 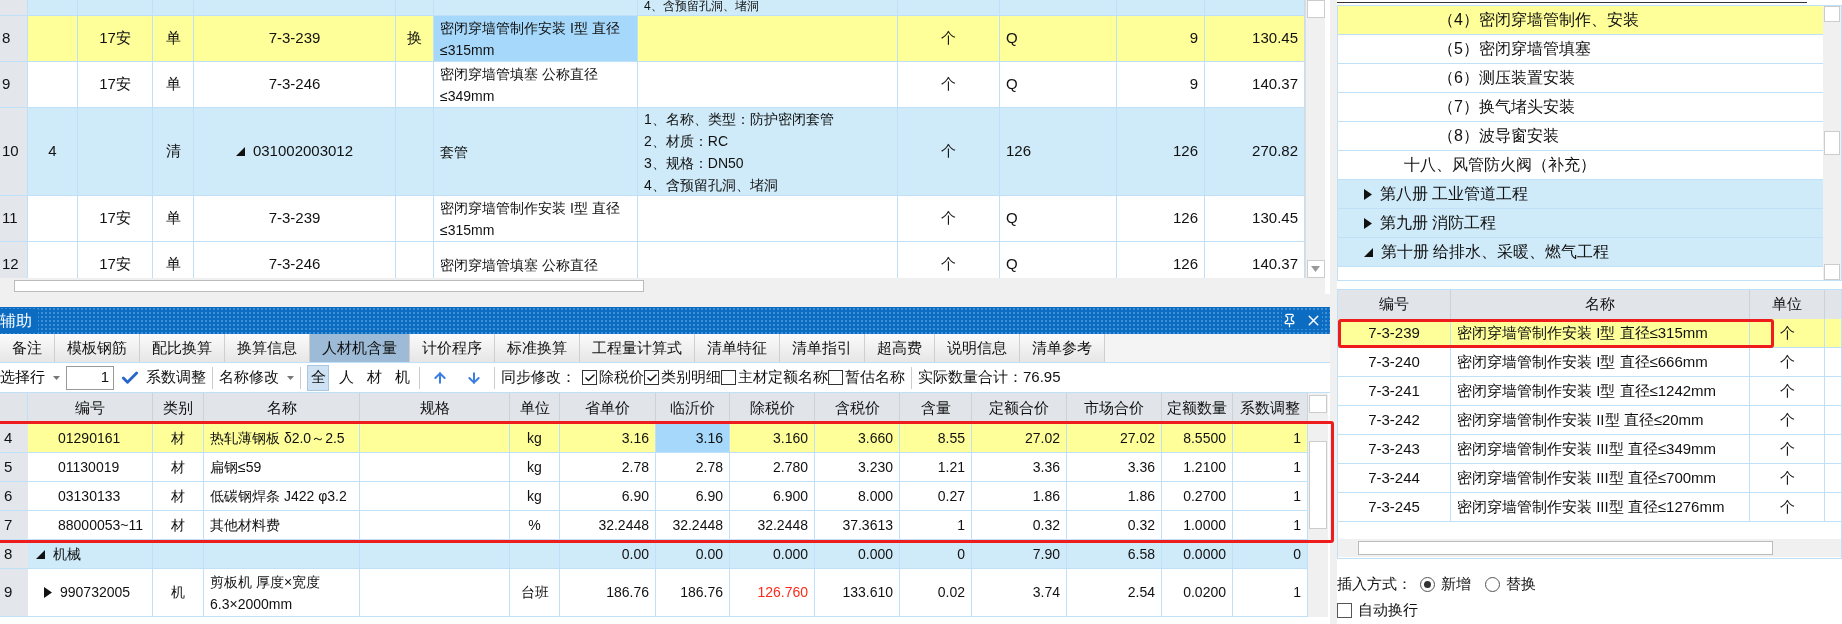 What do you see at coordinates (1062, 348) in the screenshot?
I see `tab: 清单参考` at bounding box center [1062, 348].